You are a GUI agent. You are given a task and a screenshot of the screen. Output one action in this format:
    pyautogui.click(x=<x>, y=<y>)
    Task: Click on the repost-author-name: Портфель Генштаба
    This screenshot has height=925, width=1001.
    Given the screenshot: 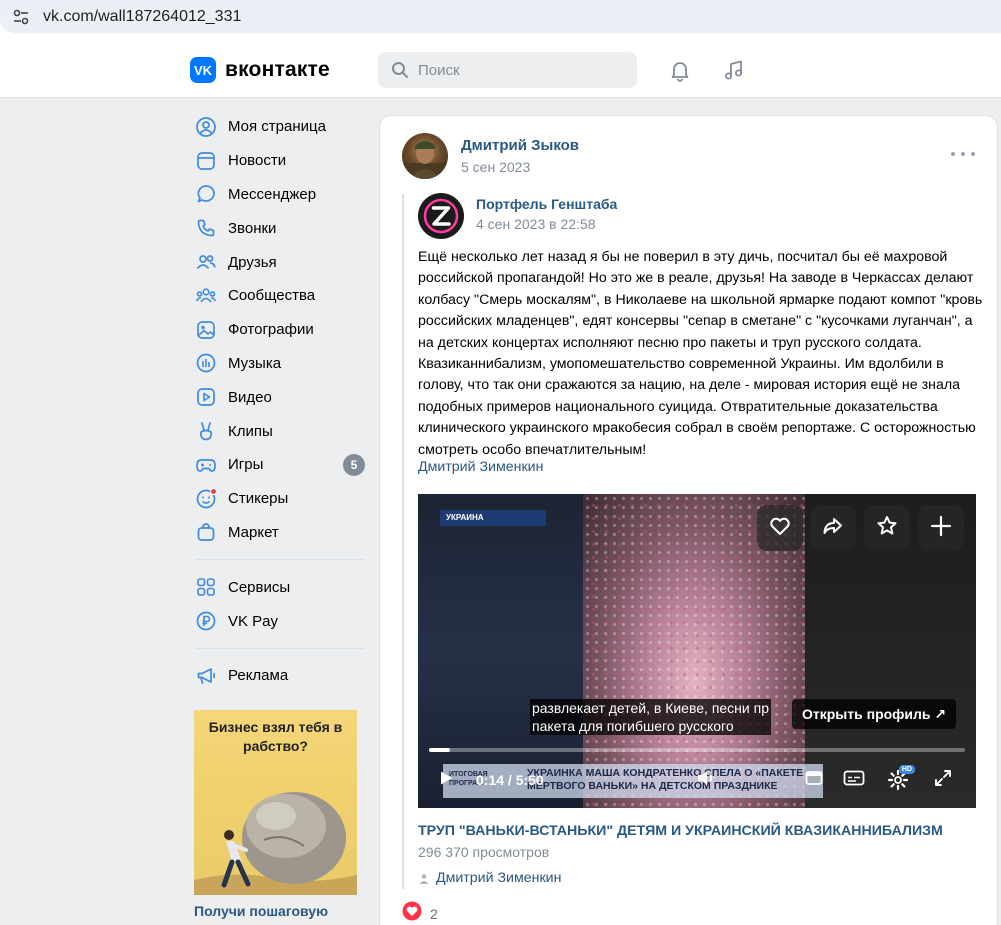 What is the action you would take?
    pyautogui.click(x=546, y=204)
    